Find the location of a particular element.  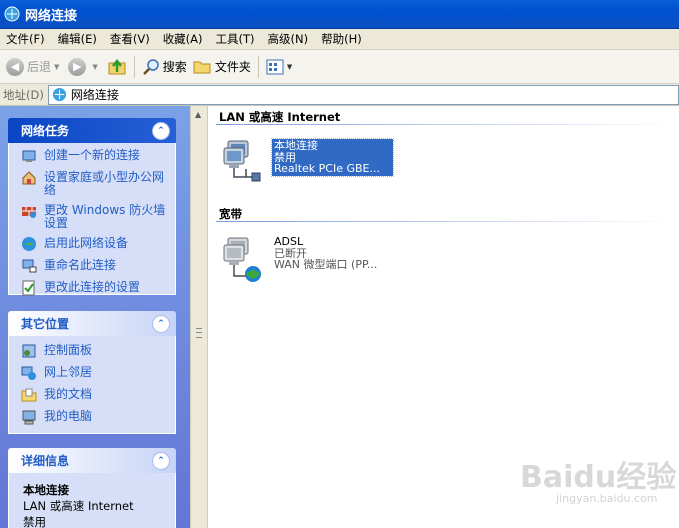

task-firewall-settings: 更改 Windows 防火墙设置 is located at coordinates (95, 217).